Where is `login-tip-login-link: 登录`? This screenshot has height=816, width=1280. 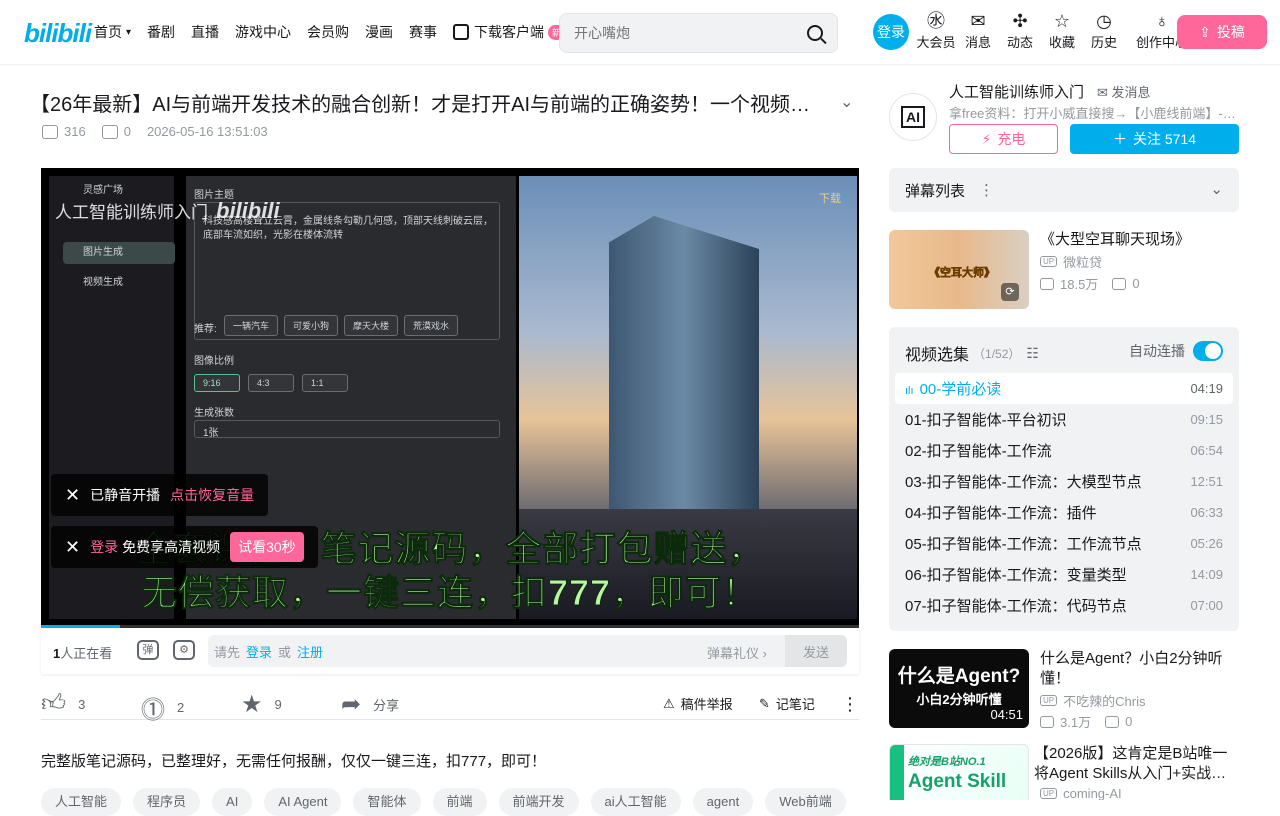 login-tip-login-link: 登录 is located at coordinates (104, 547).